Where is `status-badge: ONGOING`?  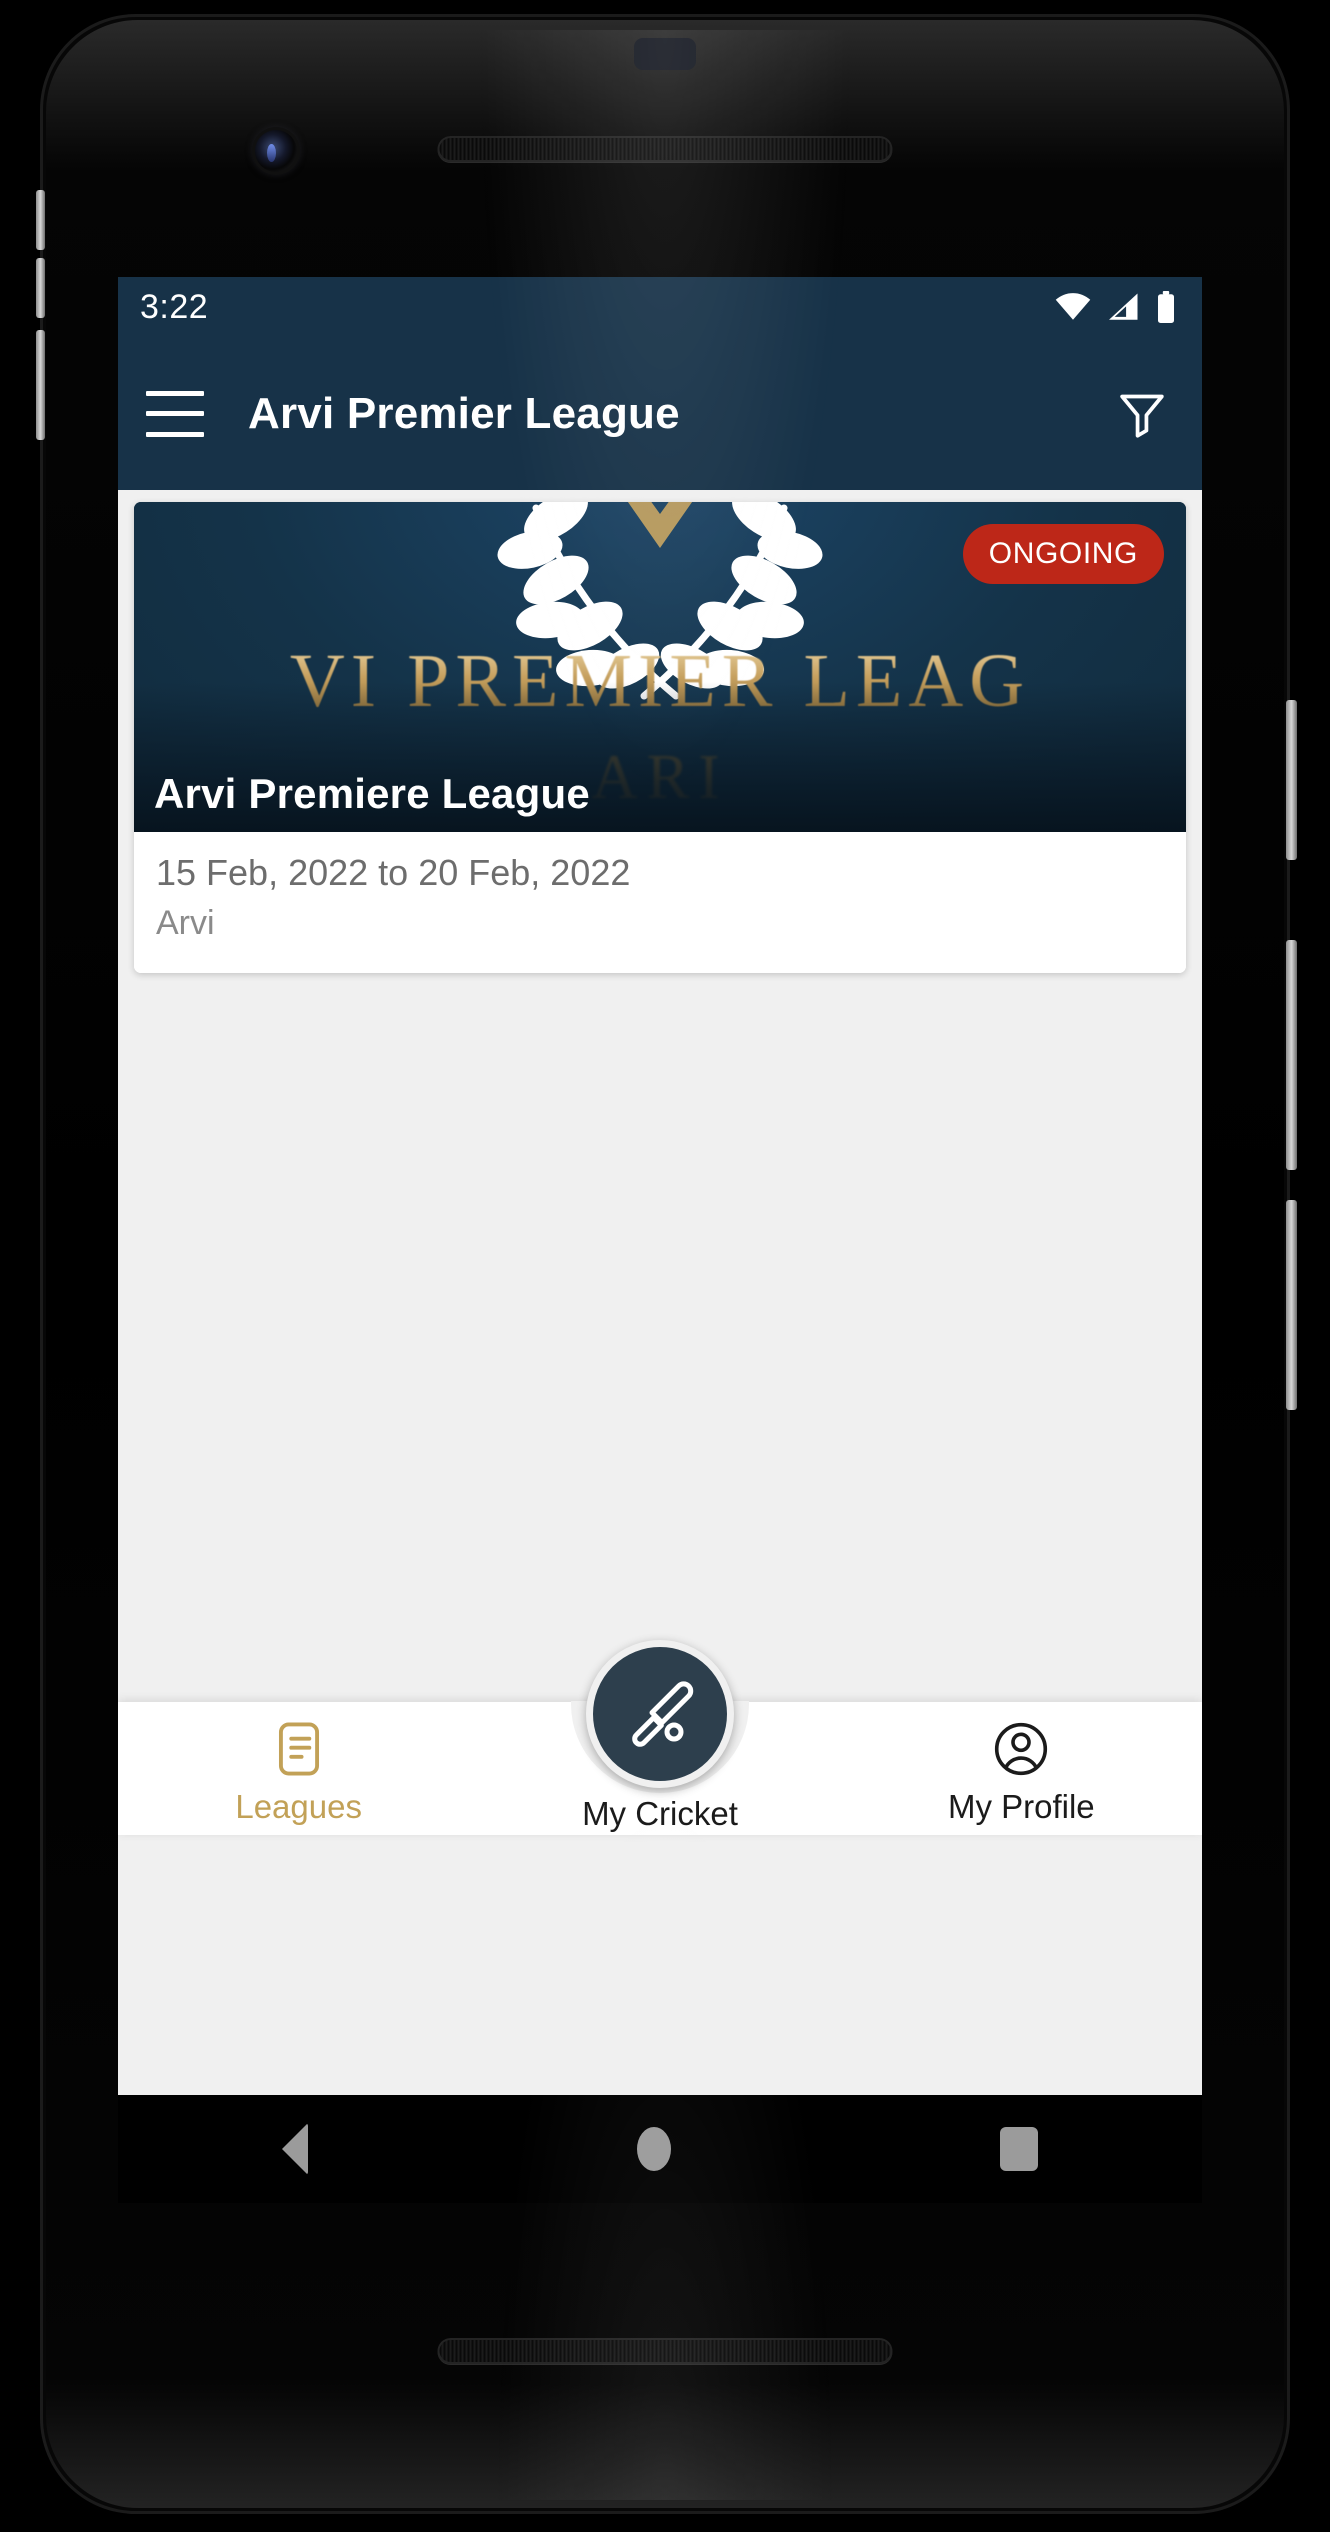 status-badge: ONGOING is located at coordinates (1063, 554).